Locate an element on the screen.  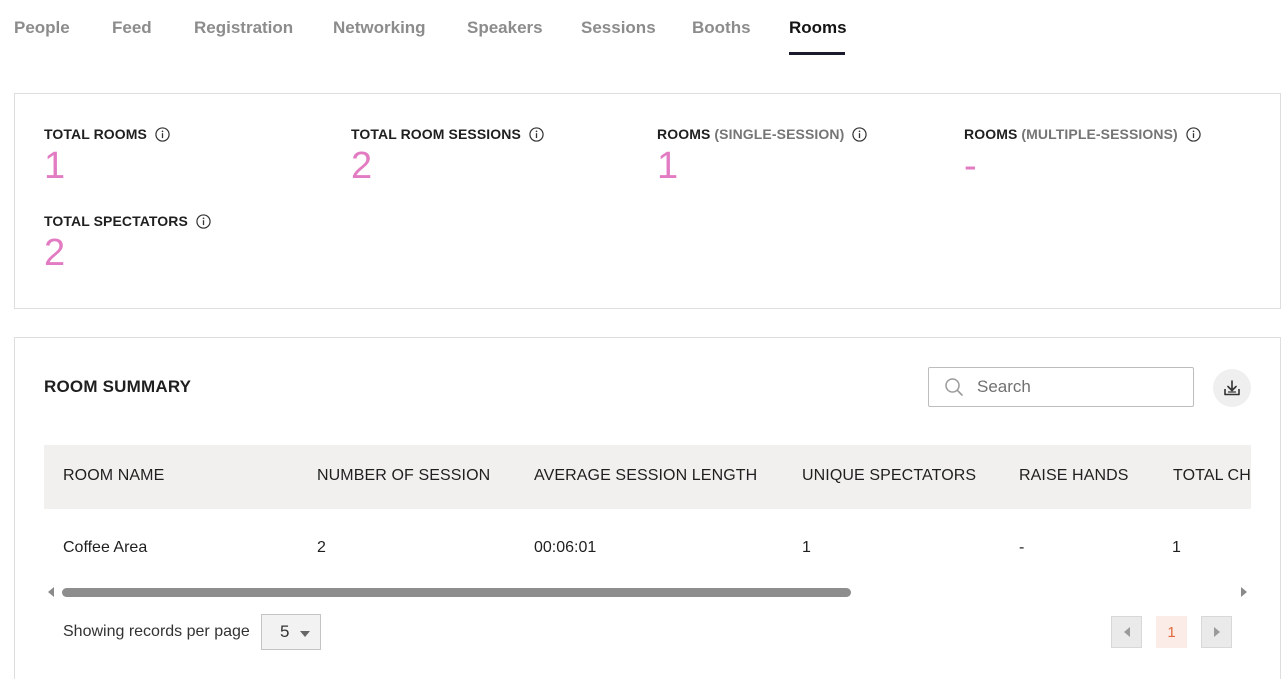
stat-total-spectators: TOTAL SPECTATORS 2 is located at coordinates (127, 244).